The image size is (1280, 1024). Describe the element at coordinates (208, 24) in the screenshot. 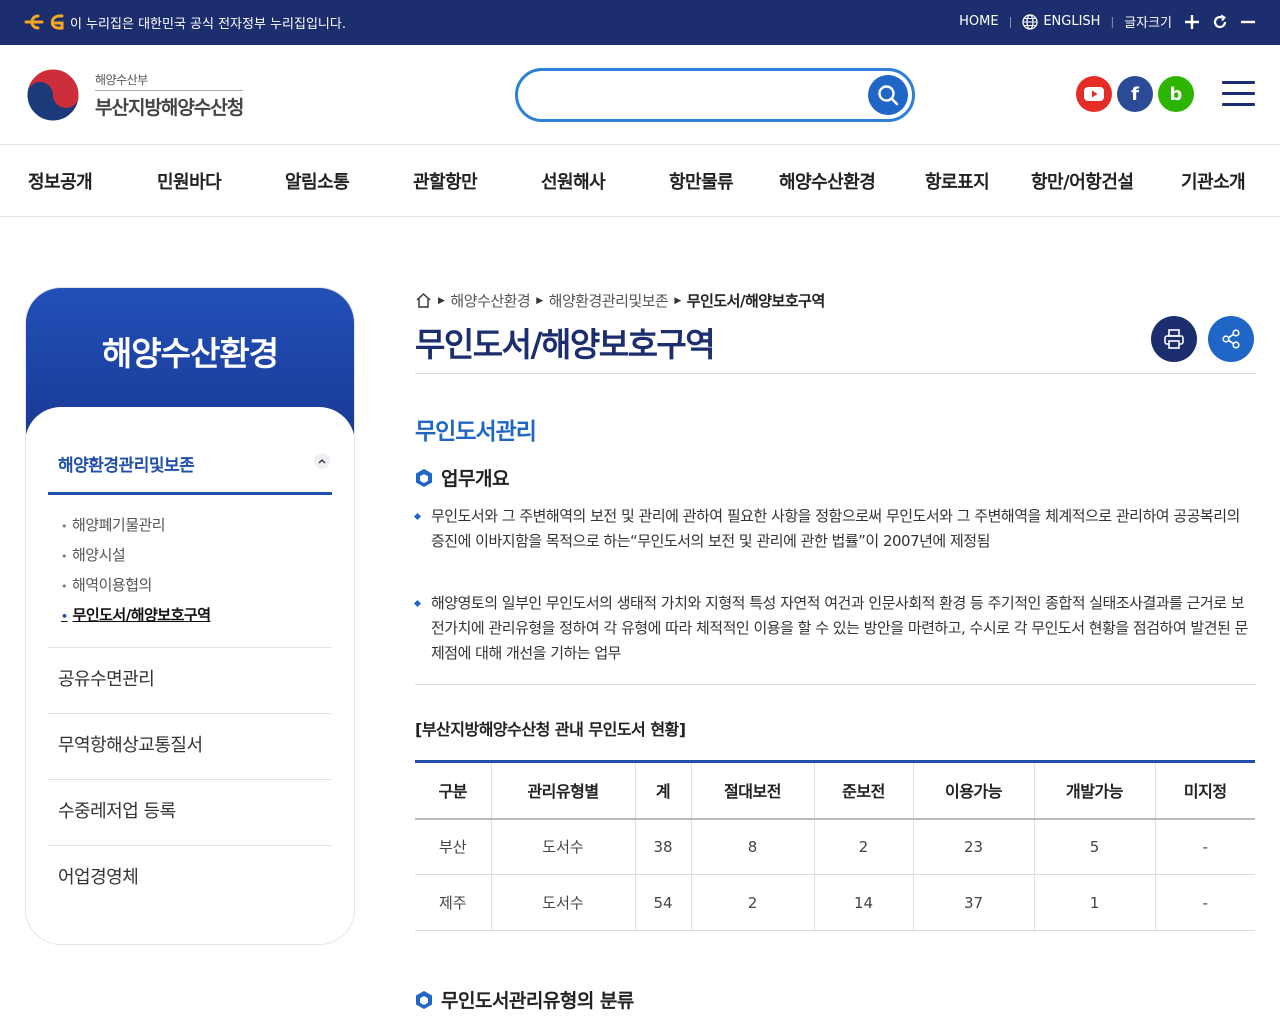

I see `gov-notice-text: 이 누리집은 대한민국 공식 전자정부 누리집입니다.` at that location.